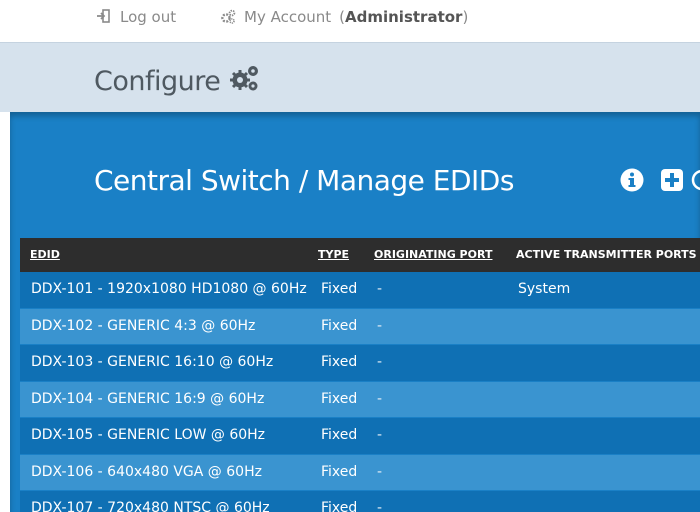  I want to click on table-row: DDX-107 - 720x480 NTSC @ 60Hz Fixed -, so click(360, 501).